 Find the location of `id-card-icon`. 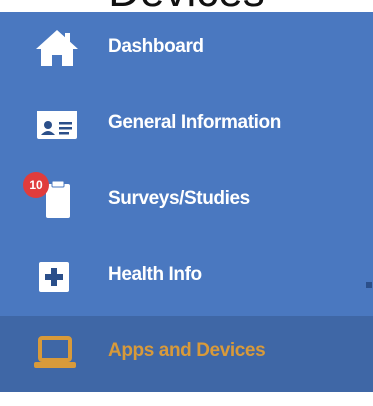

id-card-icon is located at coordinates (57, 125).